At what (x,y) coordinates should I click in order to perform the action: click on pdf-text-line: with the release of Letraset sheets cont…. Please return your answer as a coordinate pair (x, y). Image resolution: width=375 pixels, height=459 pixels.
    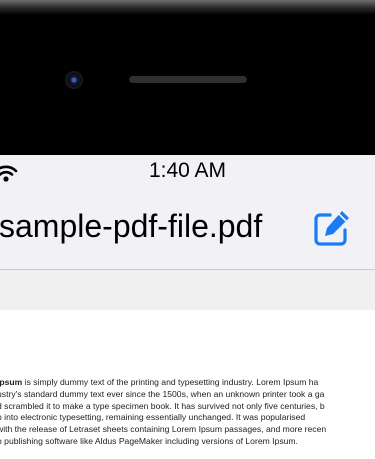
    Looking at the image, I should click on (163, 429).